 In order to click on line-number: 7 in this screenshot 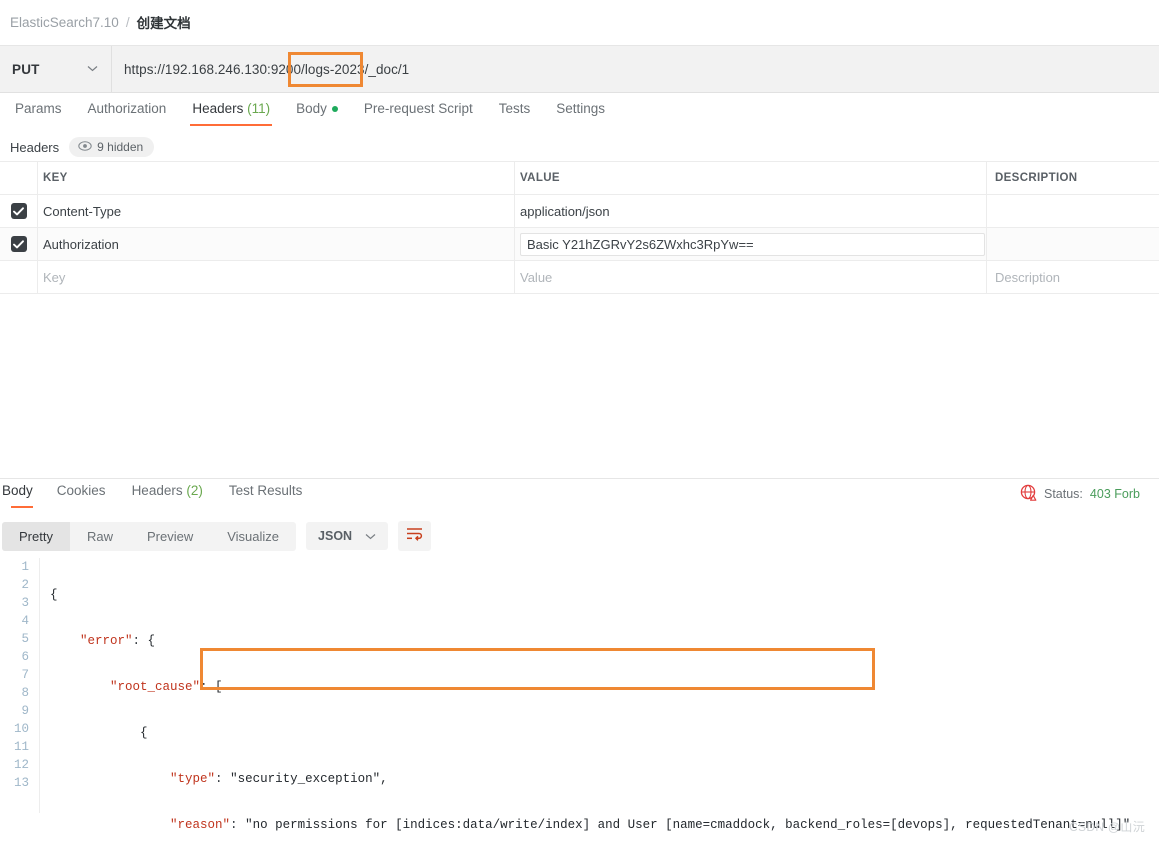, I will do `click(25, 675)`.